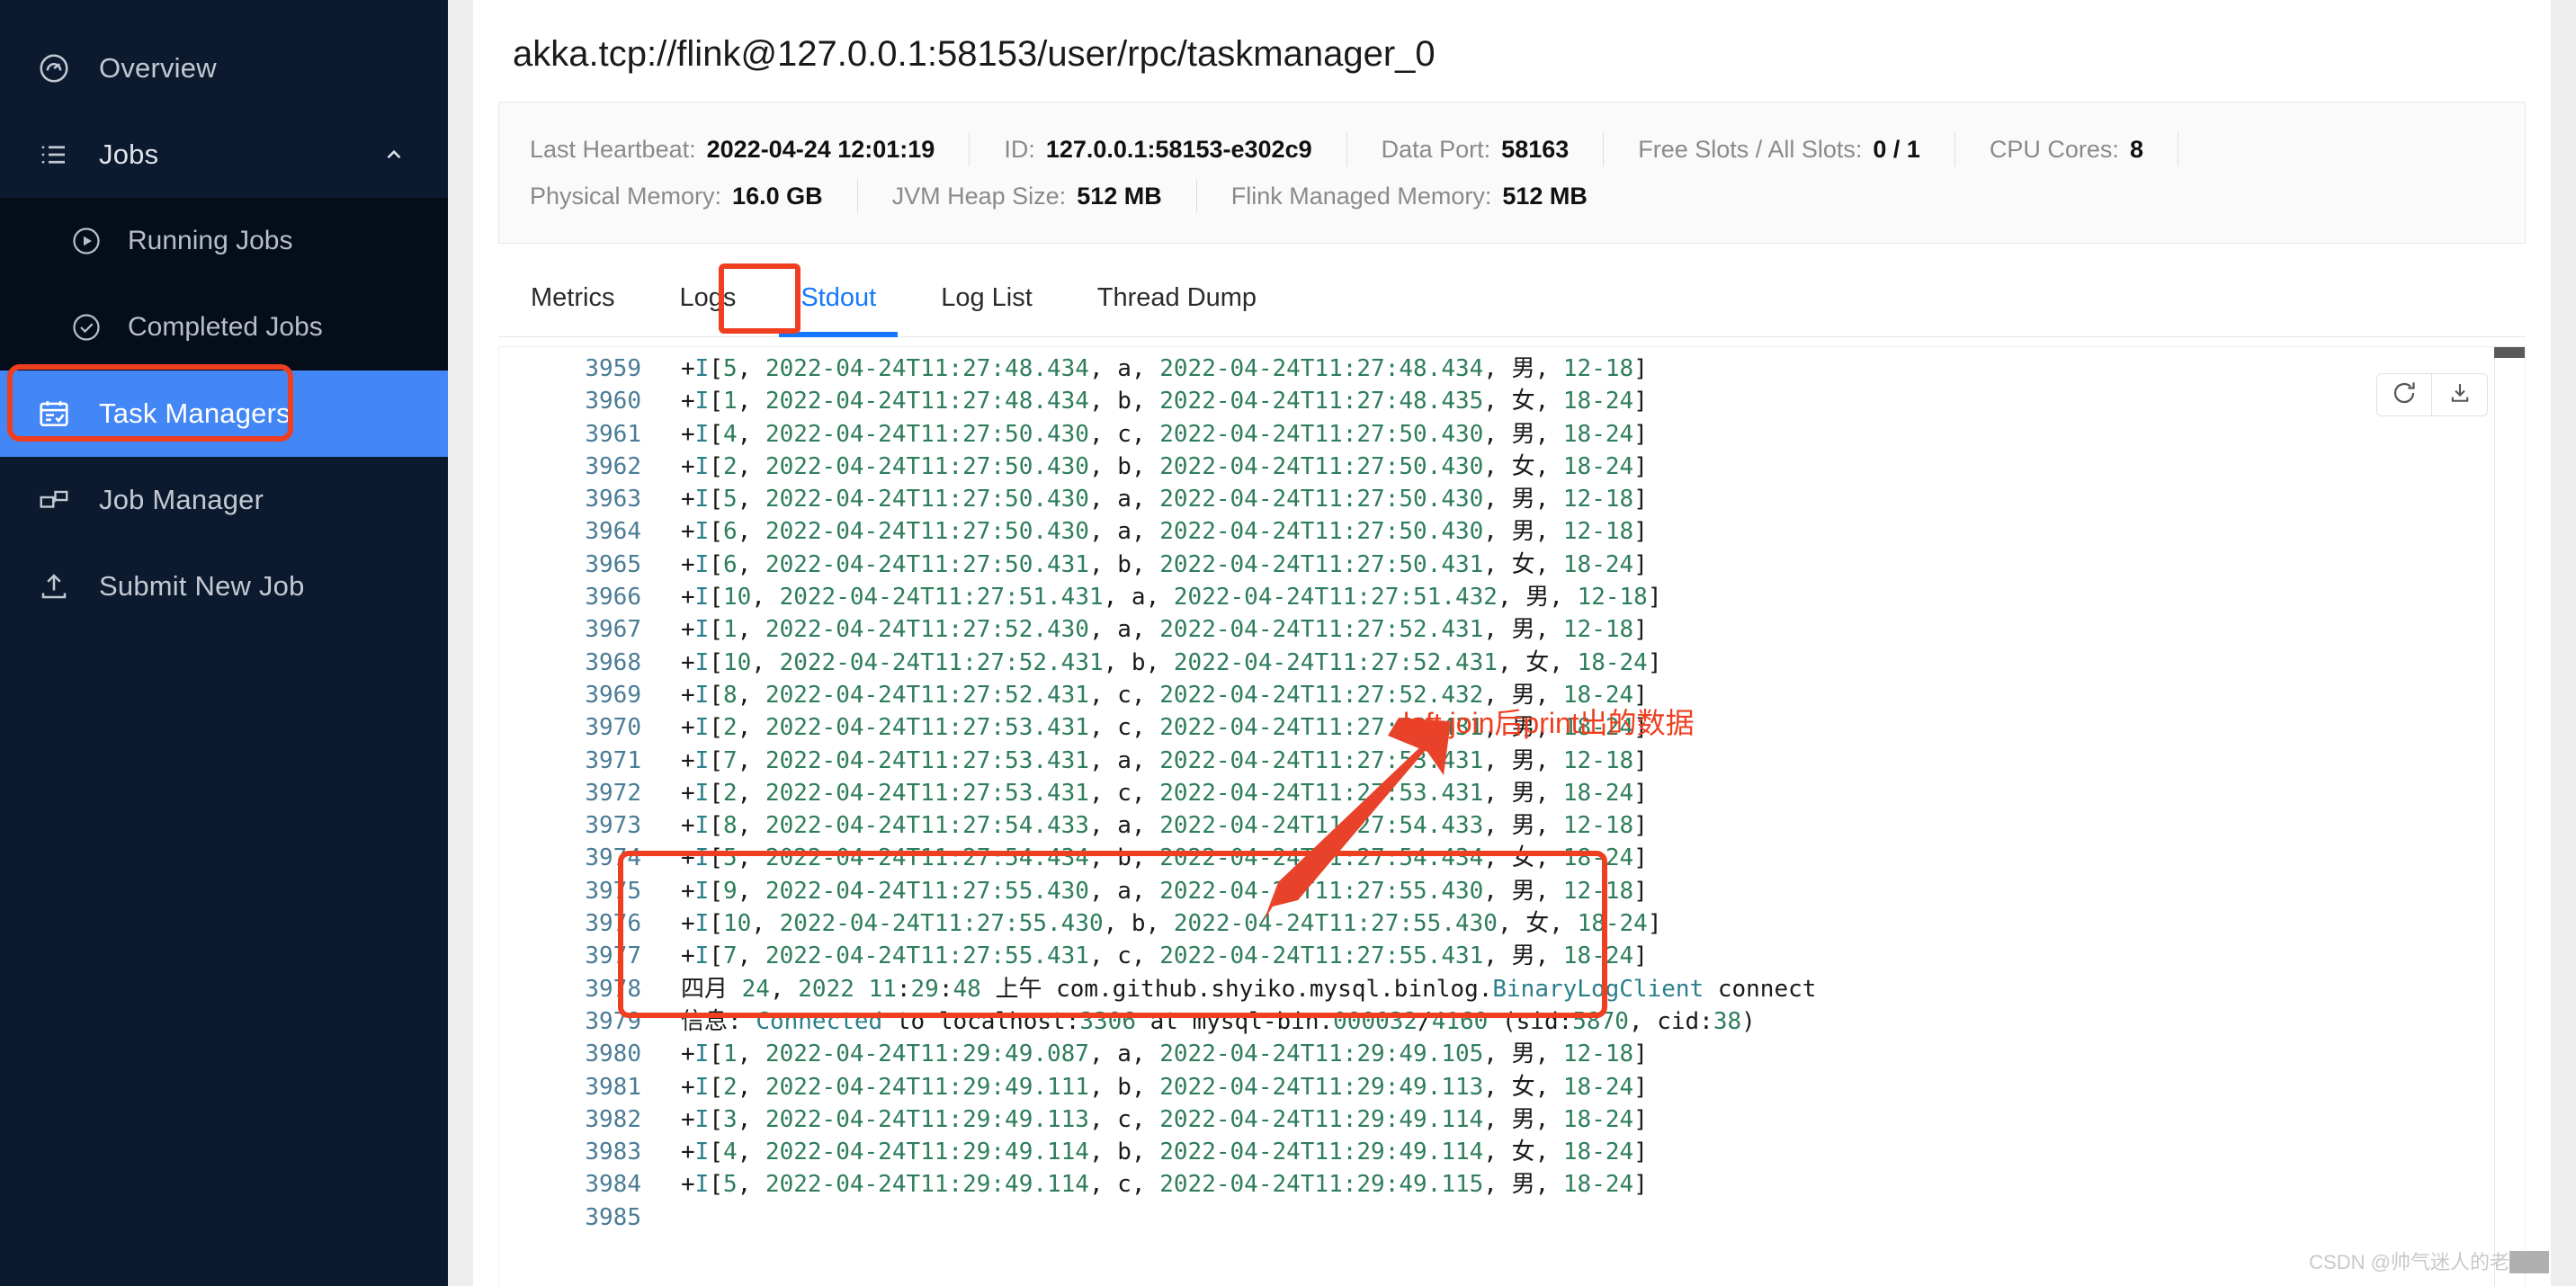 The height and width of the screenshot is (1286, 2576). I want to click on log-line-number: 3960, so click(613, 402).